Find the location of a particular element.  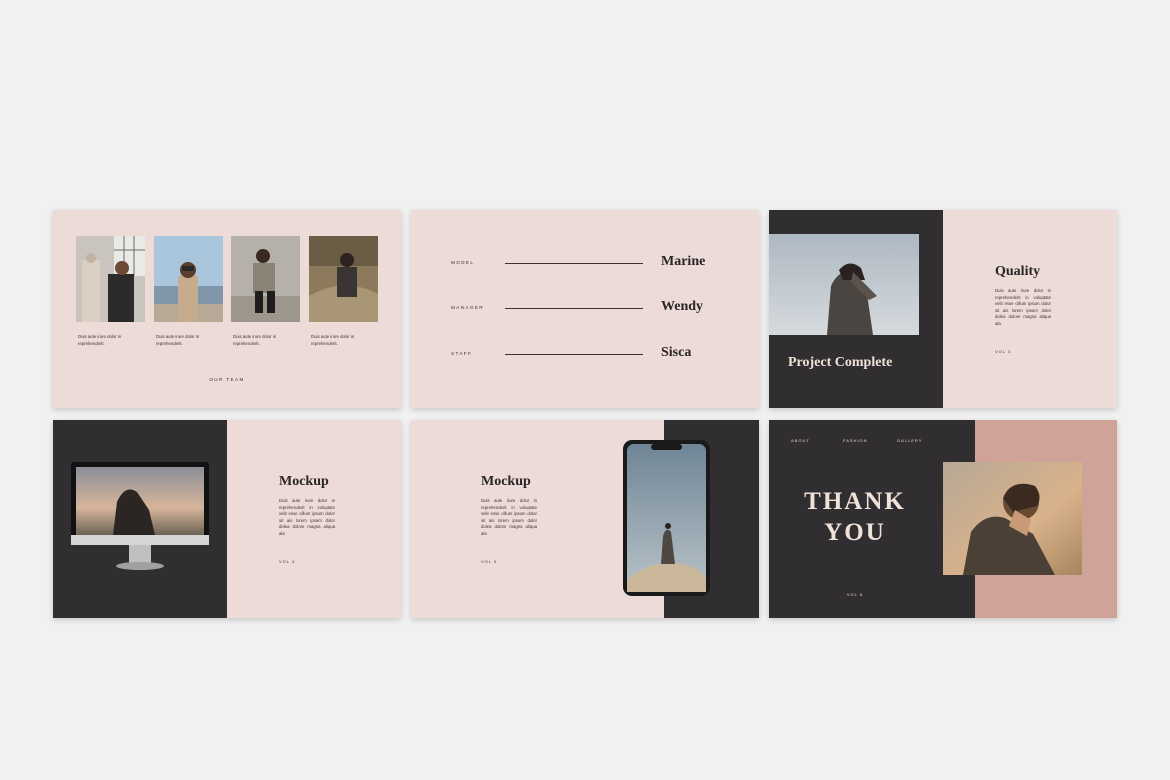

role-label-model: MODEL is located at coordinates (463, 262).